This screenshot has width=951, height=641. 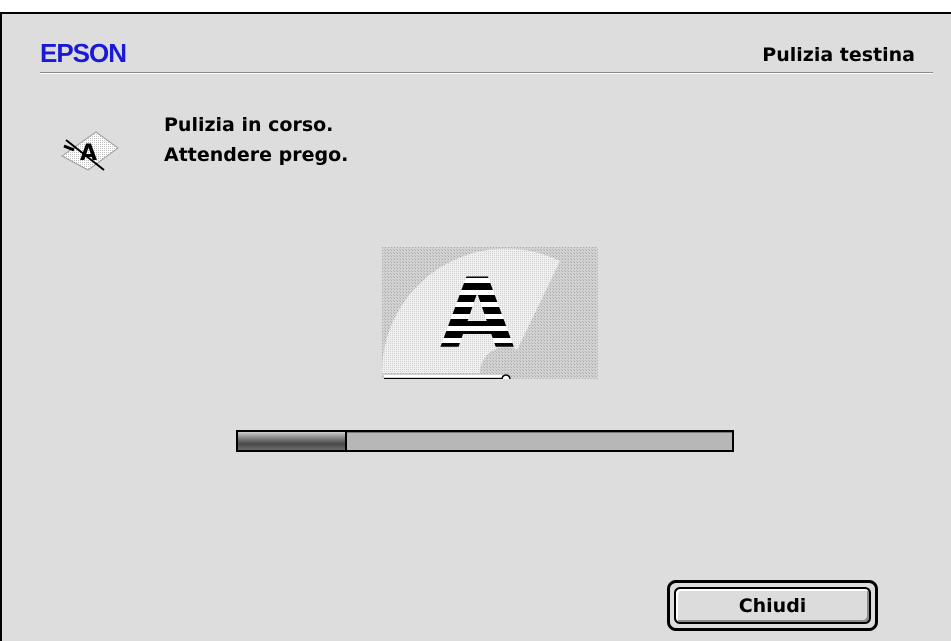 I want to click on default-button-ring: Chiudi, so click(x=772, y=605).